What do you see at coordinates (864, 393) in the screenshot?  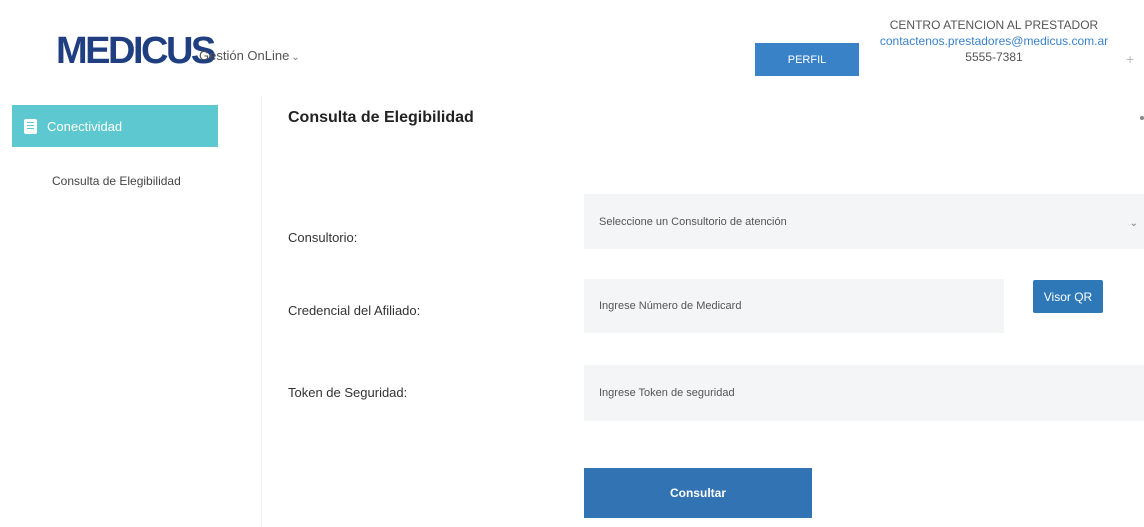 I see `token-input: Ingrese Token de seguridad` at bounding box center [864, 393].